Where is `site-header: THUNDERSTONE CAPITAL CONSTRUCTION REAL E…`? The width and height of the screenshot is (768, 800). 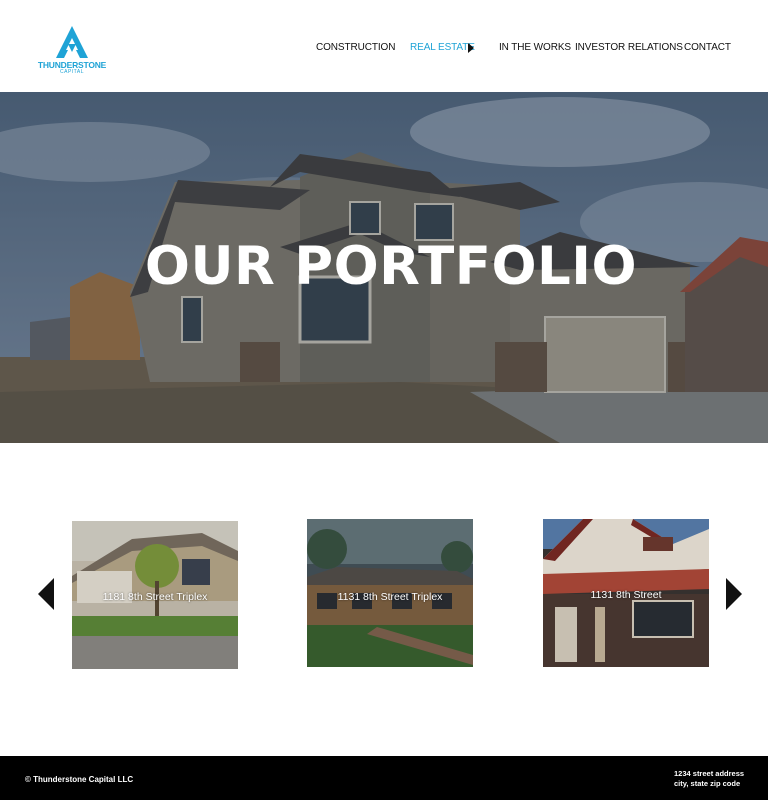
site-header: THUNDERSTONE CAPITAL CONSTRUCTION REAL E… is located at coordinates (384, 46).